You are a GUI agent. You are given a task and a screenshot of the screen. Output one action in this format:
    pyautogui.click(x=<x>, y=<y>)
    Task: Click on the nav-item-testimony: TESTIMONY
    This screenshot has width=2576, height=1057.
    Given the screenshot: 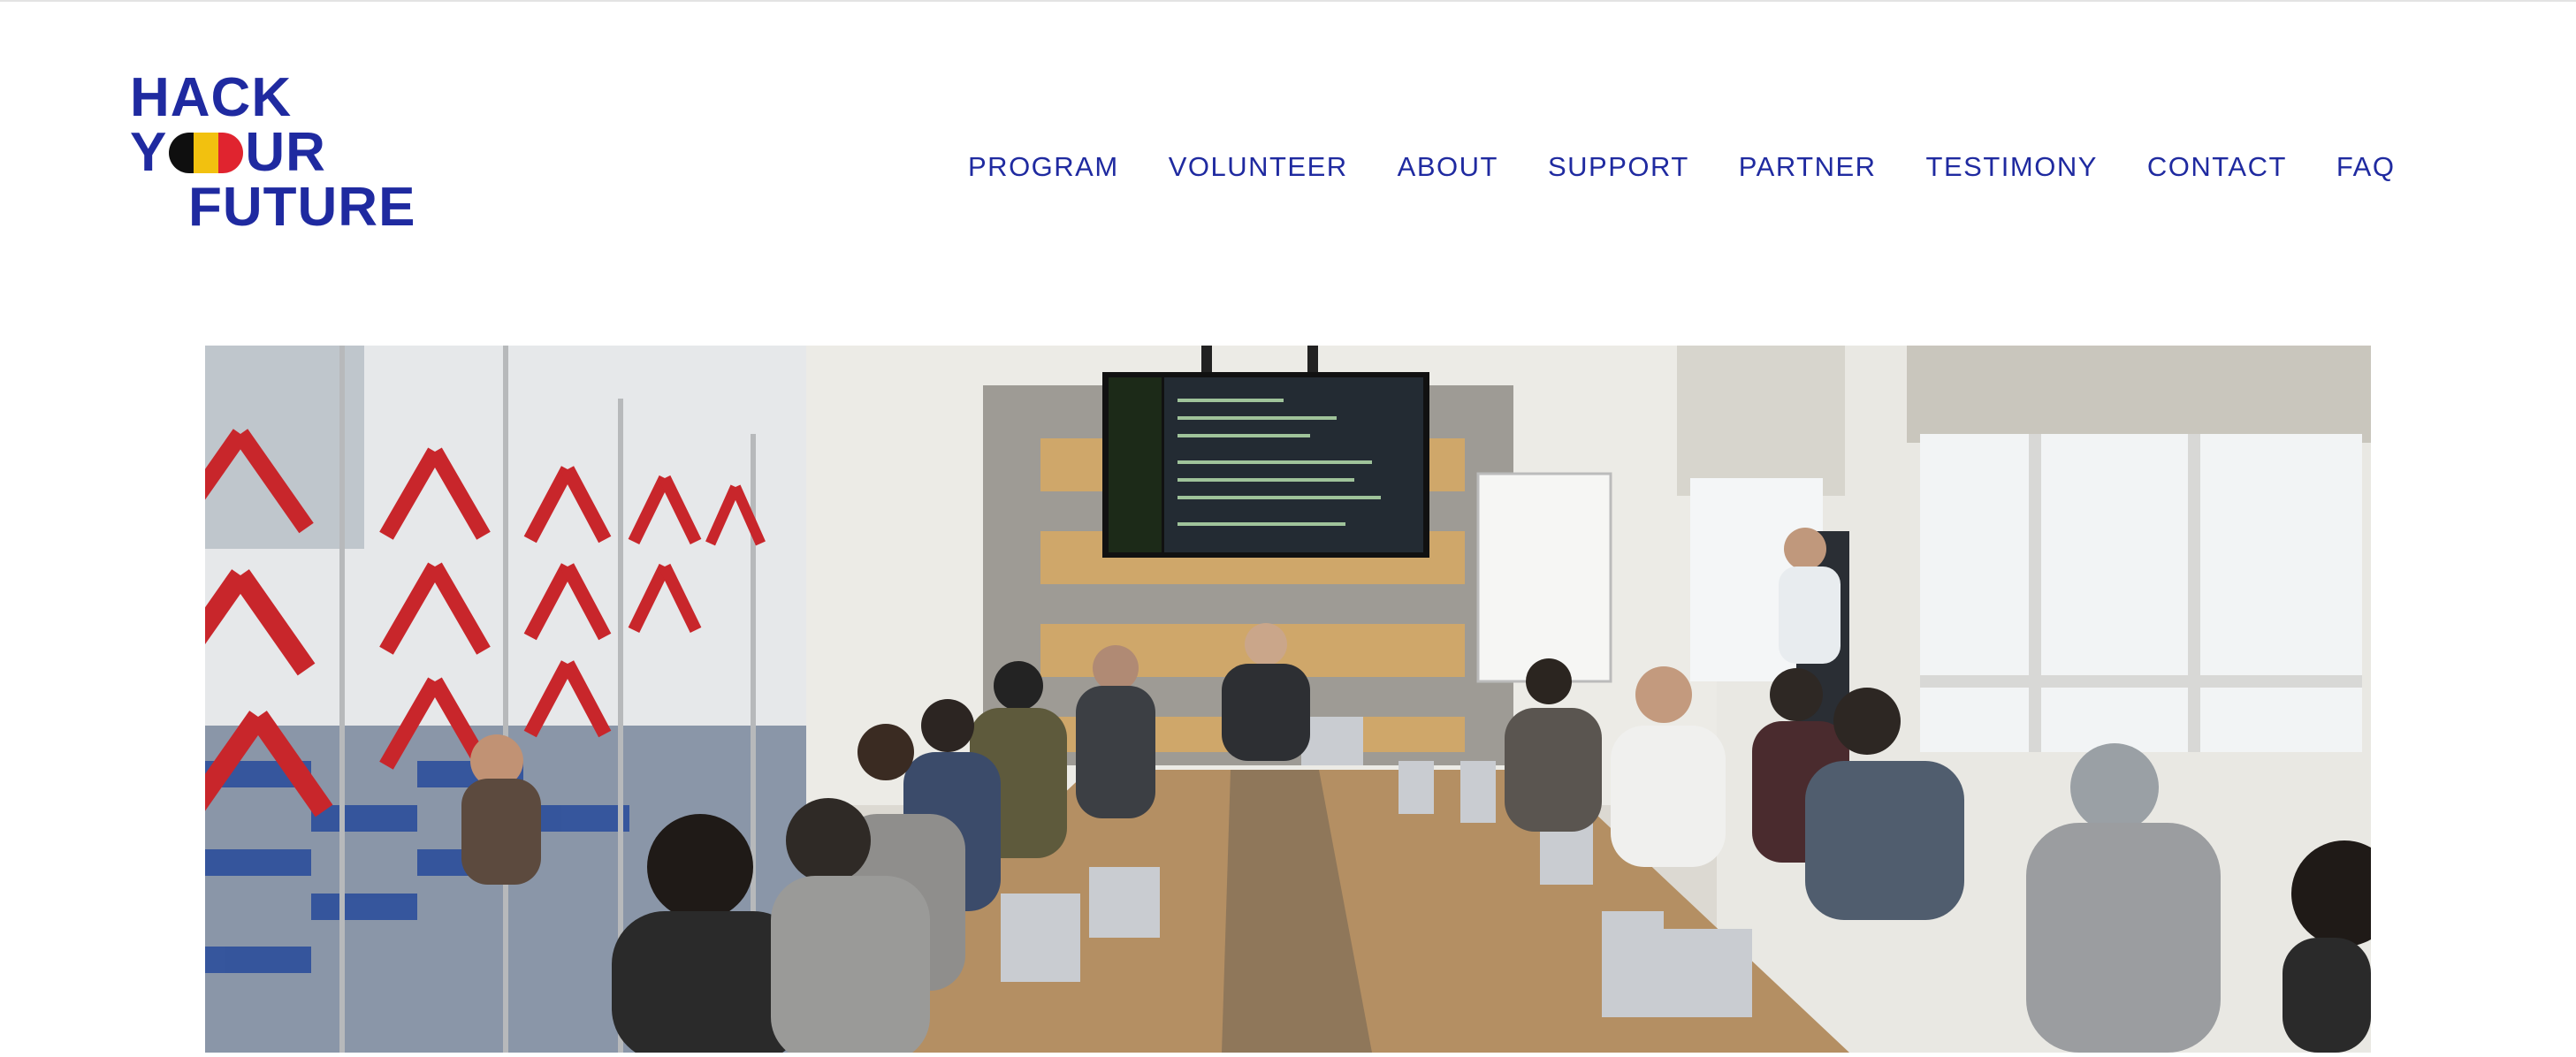 What is the action you would take?
    pyautogui.click(x=2012, y=167)
    